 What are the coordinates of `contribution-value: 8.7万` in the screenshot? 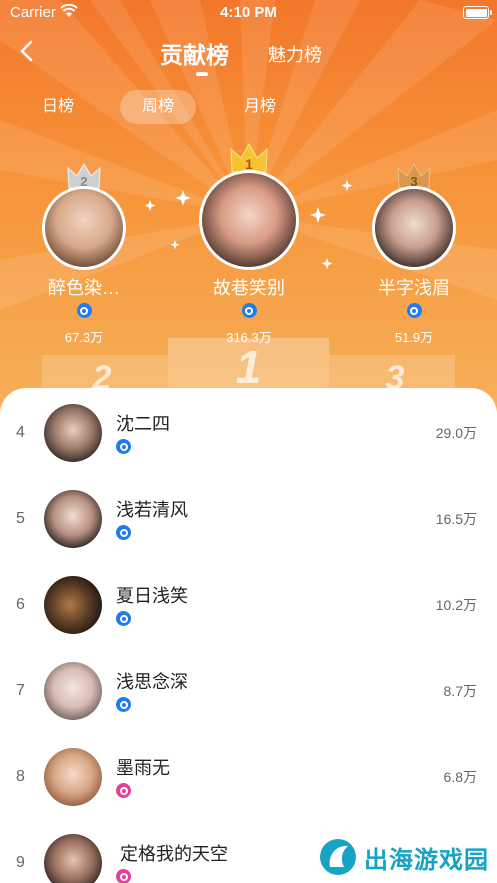 It's located at (460, 691).